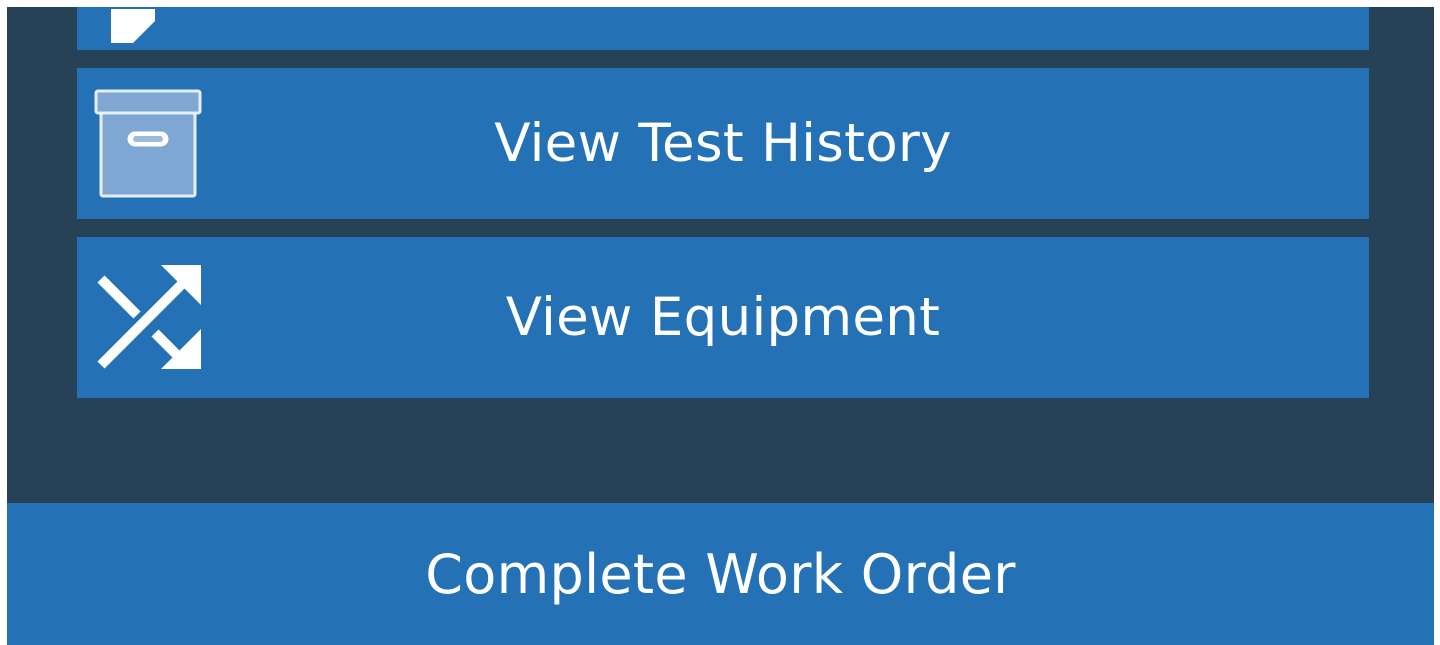 The width and height of the screenshot is (1440, 645). I want to click on menu-item-label, so click(723, 28).